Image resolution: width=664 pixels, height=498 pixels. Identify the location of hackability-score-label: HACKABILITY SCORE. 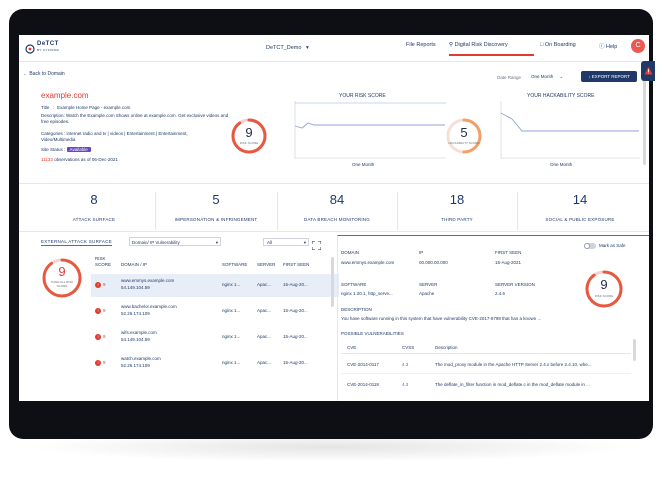
(464, 143).